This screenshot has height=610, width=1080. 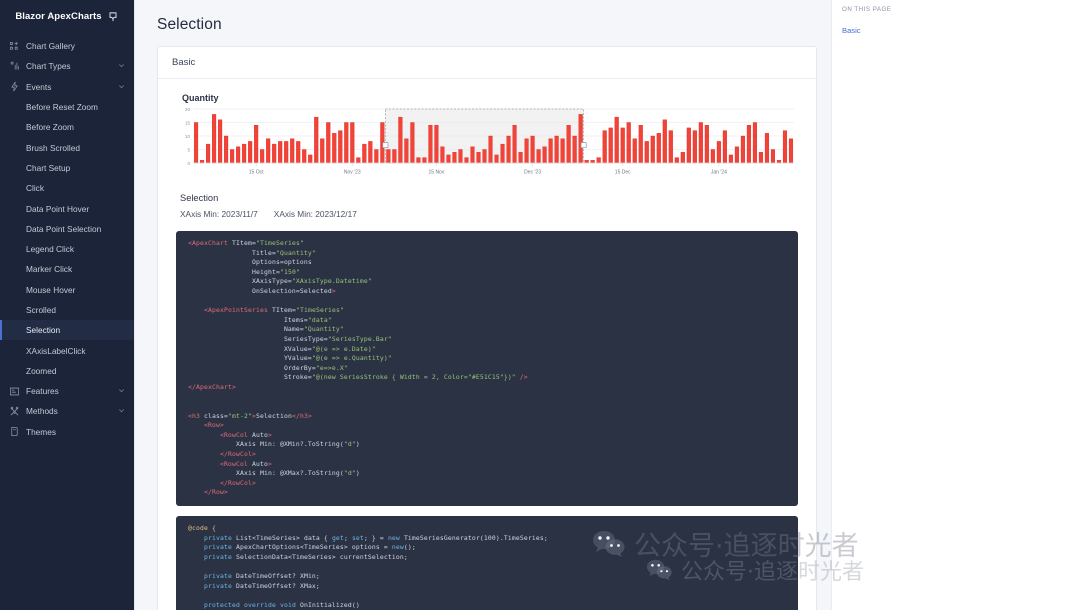 What do you see at coordinates (67, 432) in the screenshot?
I see `sidebar-item-themes: Themes` at bounding box center [67, 432].